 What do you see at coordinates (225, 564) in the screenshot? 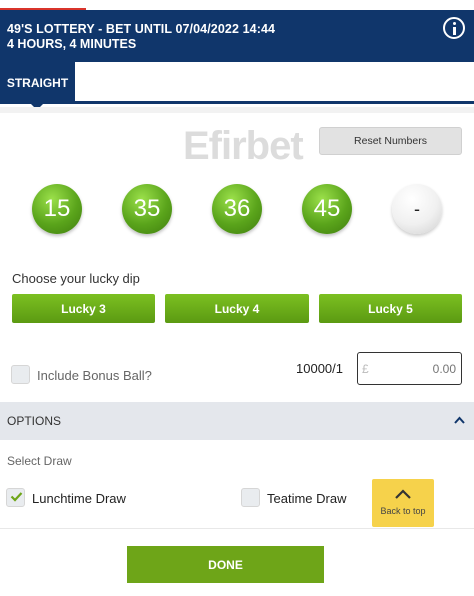
I see `done-button: DONE` at bounding box center [225, 564].